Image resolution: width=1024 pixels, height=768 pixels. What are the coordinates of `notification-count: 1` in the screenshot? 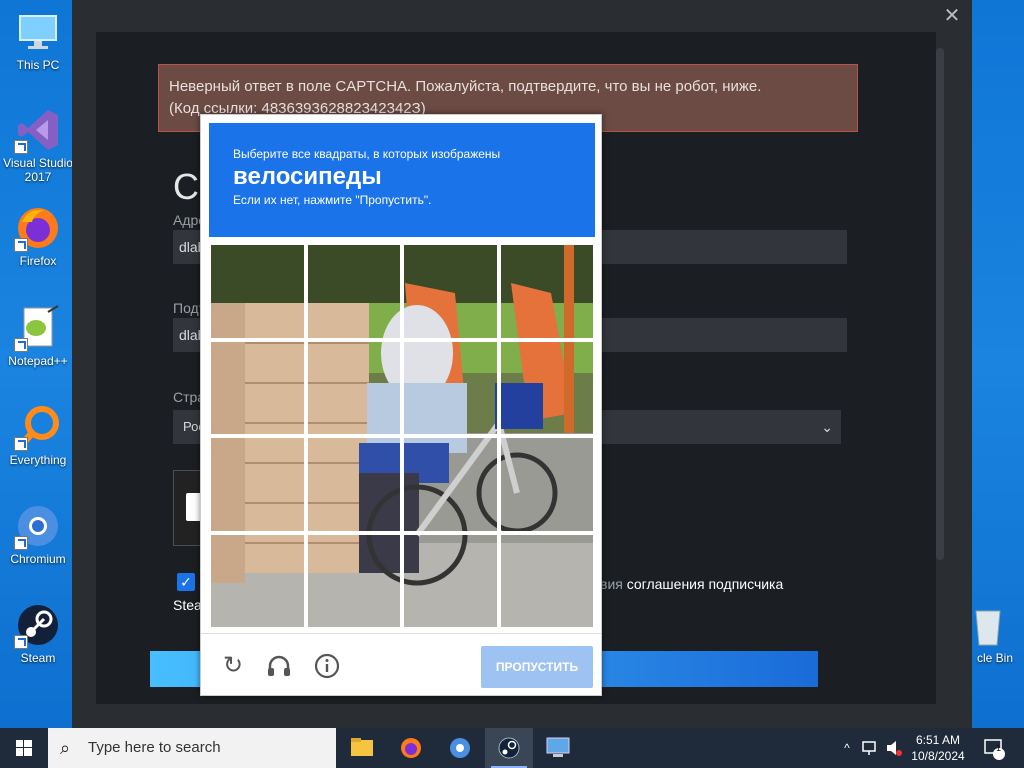 It's located at (999, 748).